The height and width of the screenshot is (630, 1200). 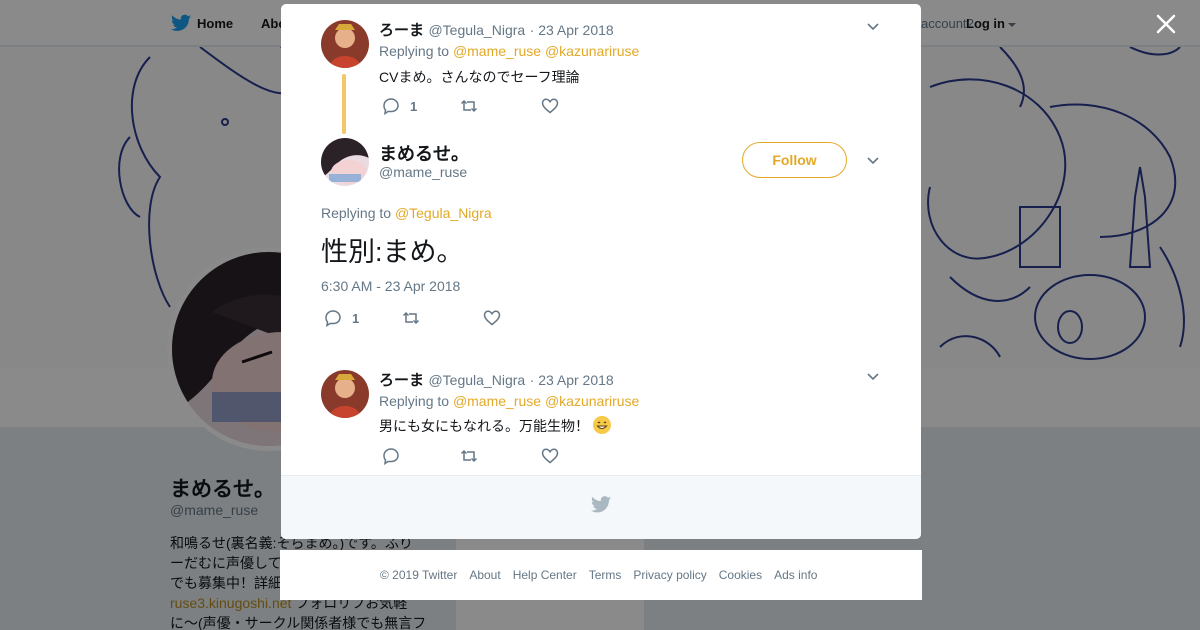 I want to click on footer-link-cookies: Cookies, so click(x=740, y=575).